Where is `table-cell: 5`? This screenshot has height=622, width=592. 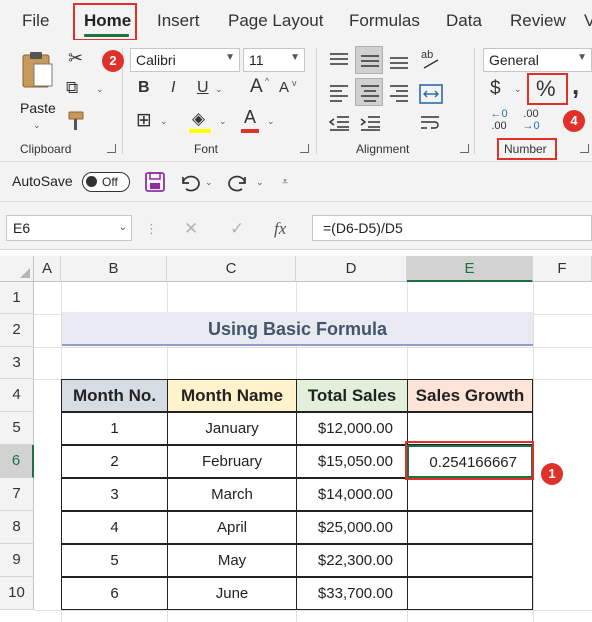
table-cell: 5 is located at coordinates (114, 560).